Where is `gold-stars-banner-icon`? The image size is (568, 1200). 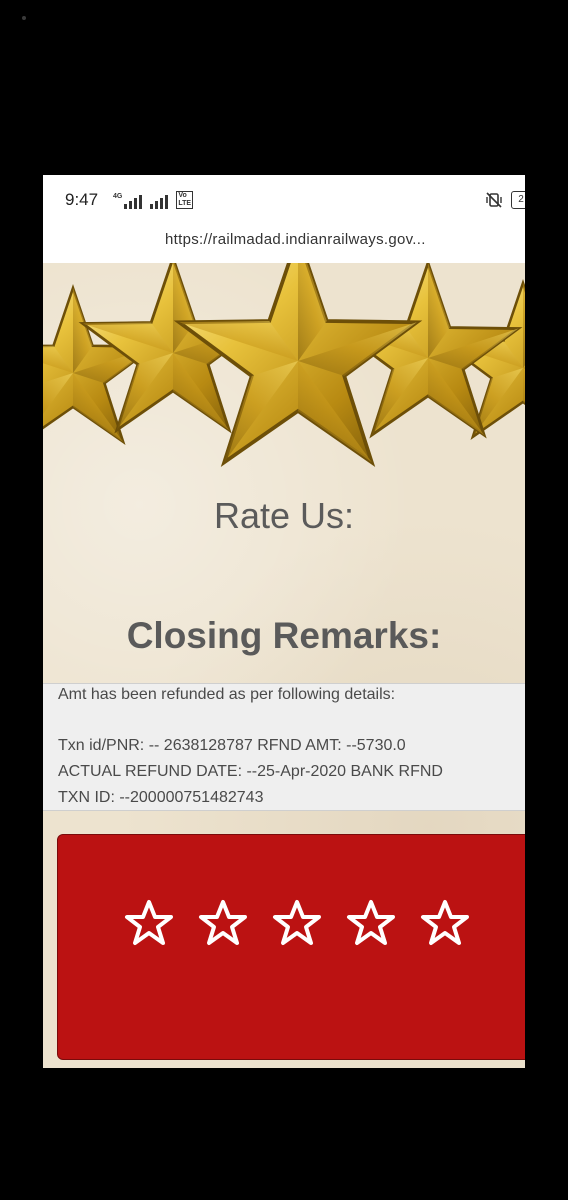
gold-stars-banner-icon is located at coordinates (284, 364).